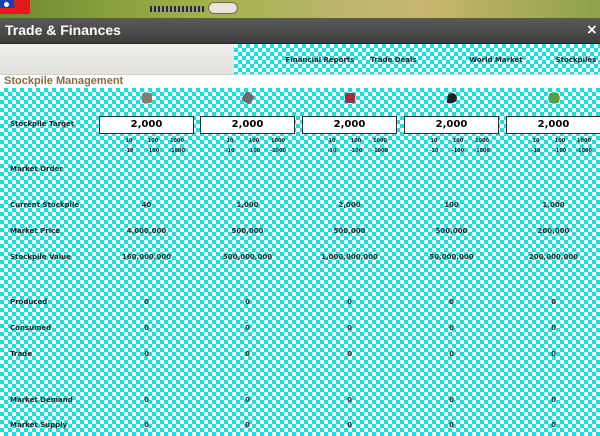  What do you see at coordinates (247, 257) in the screenshot?
I see `value-stockpile-value: 500,000,000` at bounding box center [247, 257].